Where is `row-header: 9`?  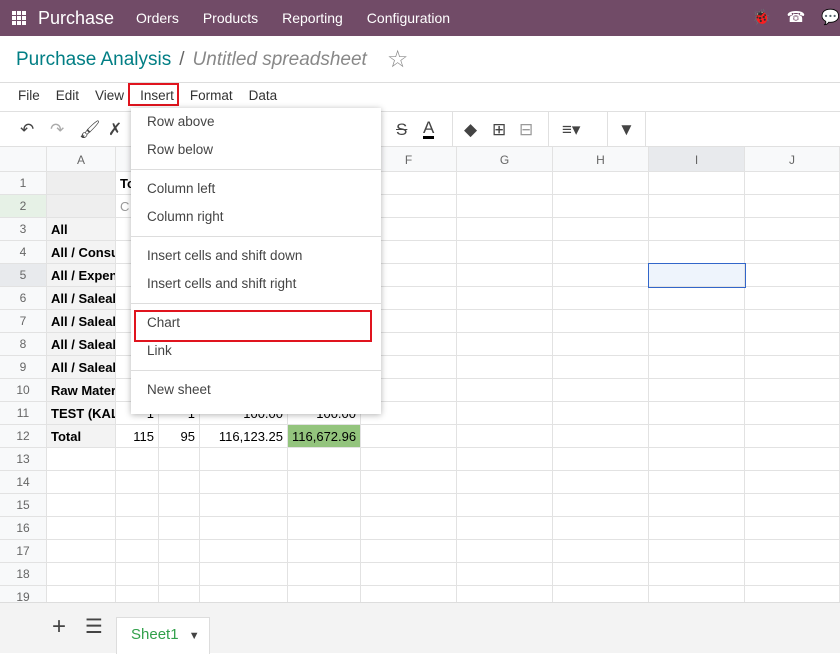 row-header: 9 is located at coordinates (23, 367).